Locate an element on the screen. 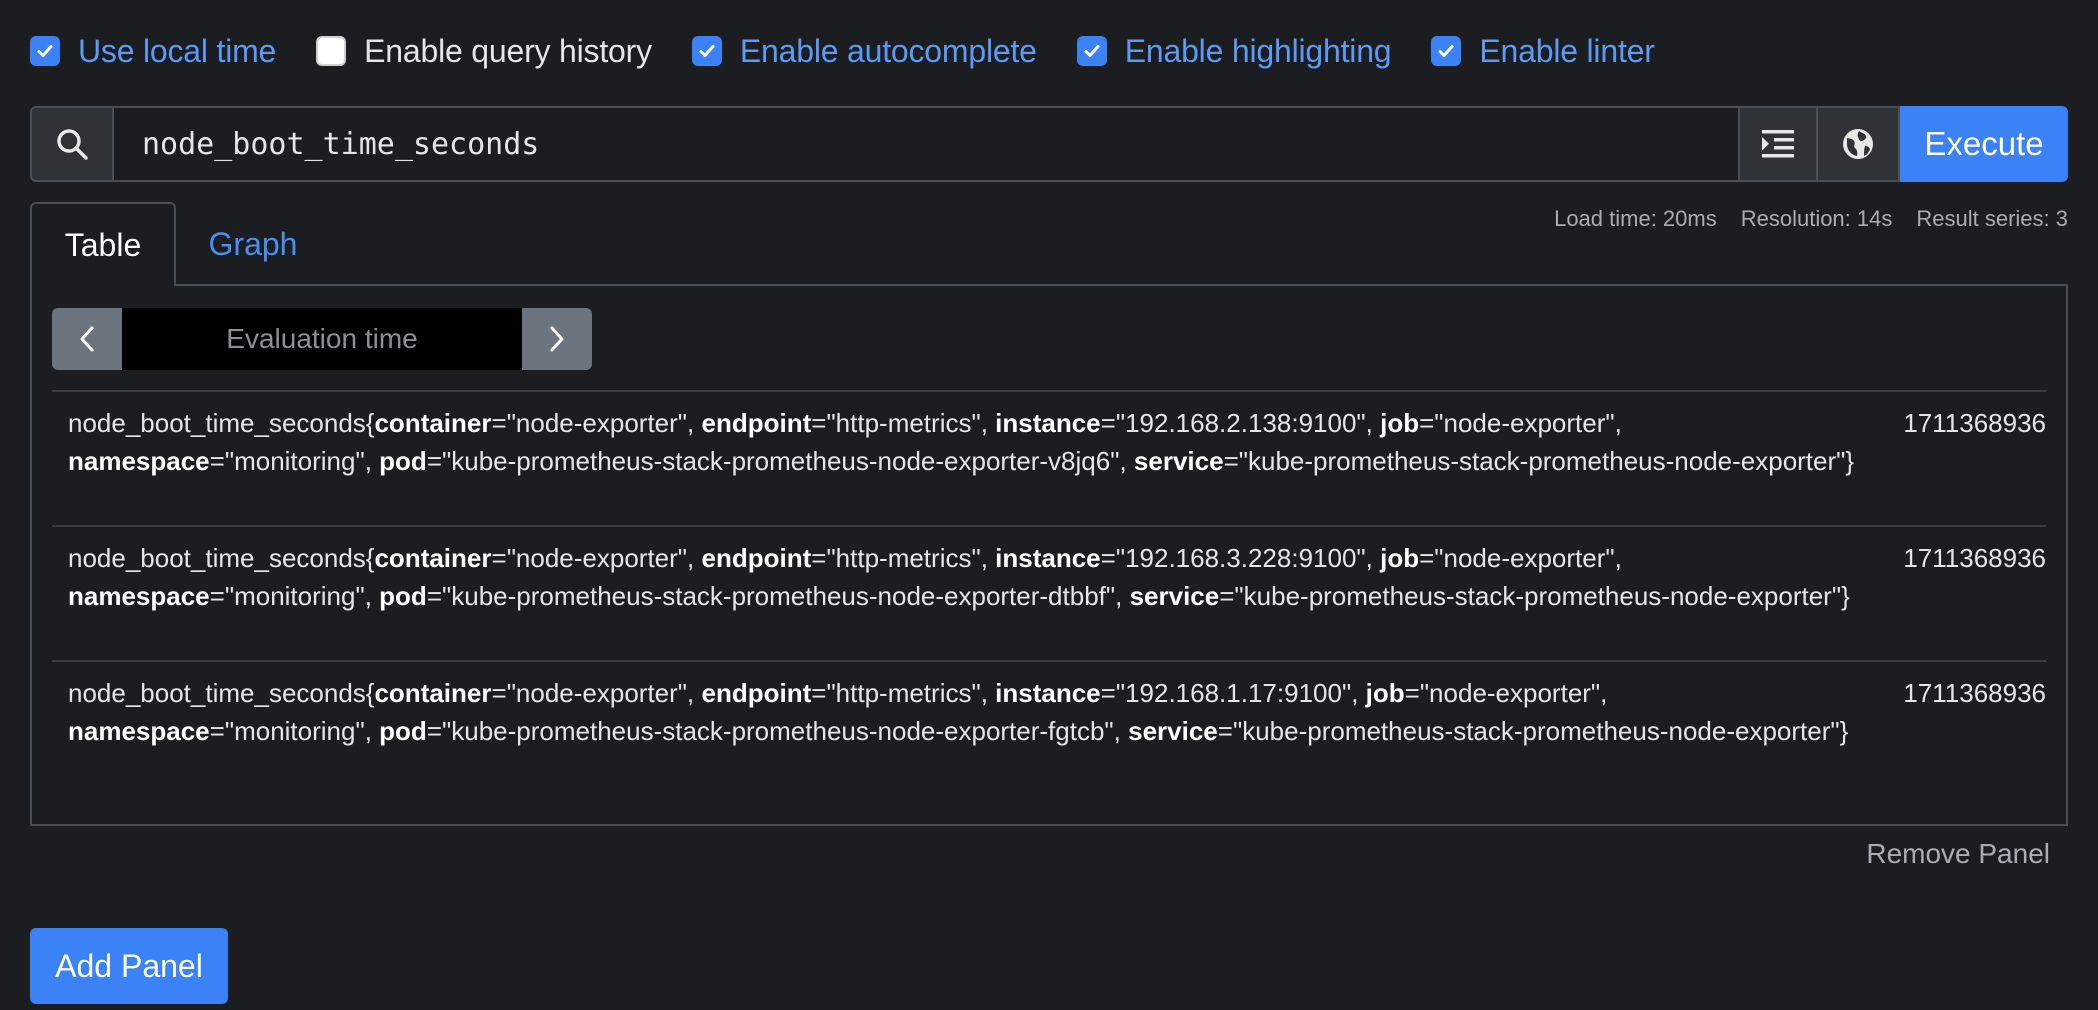 This screenshot has width=2098, height=1010. evaluation-time-control: Evaluation time is located at coordinates (322, 339).